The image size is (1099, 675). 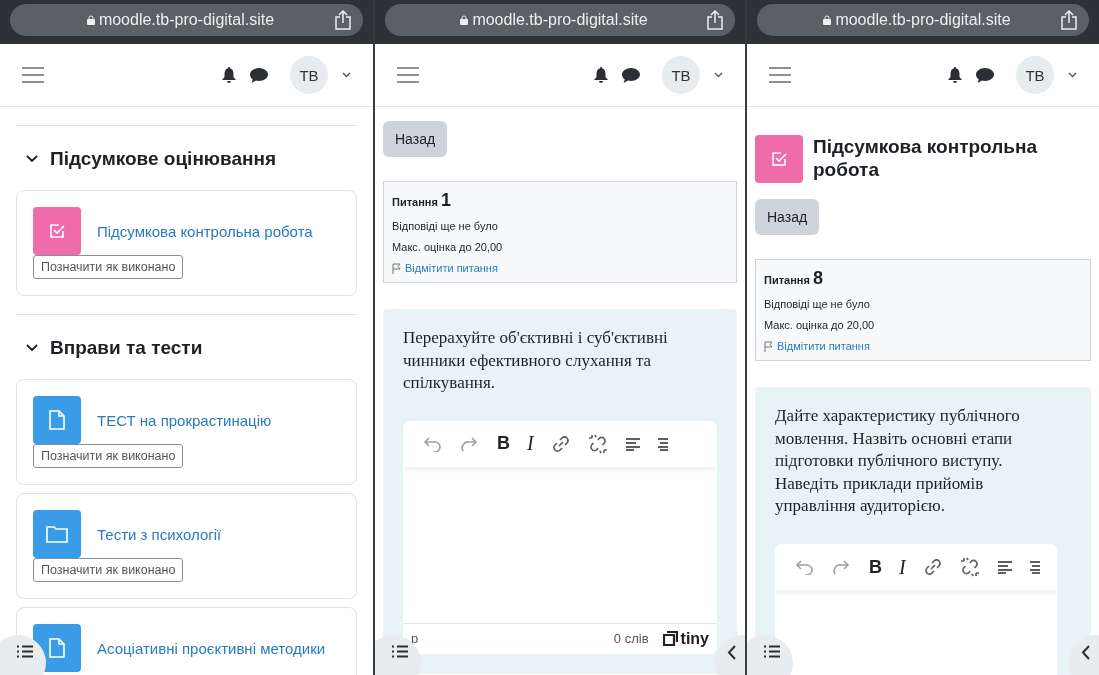 I want to click on question-number: Питання 1, so click(x=422, y=200).